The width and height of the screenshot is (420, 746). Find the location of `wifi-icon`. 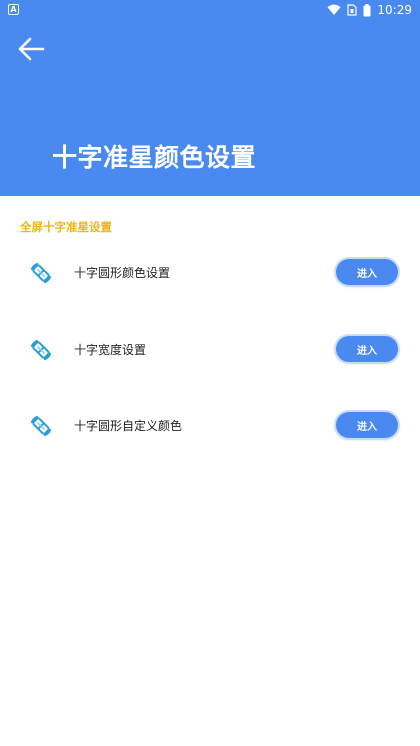

wifi-icon is located at coordinates (334, 9).